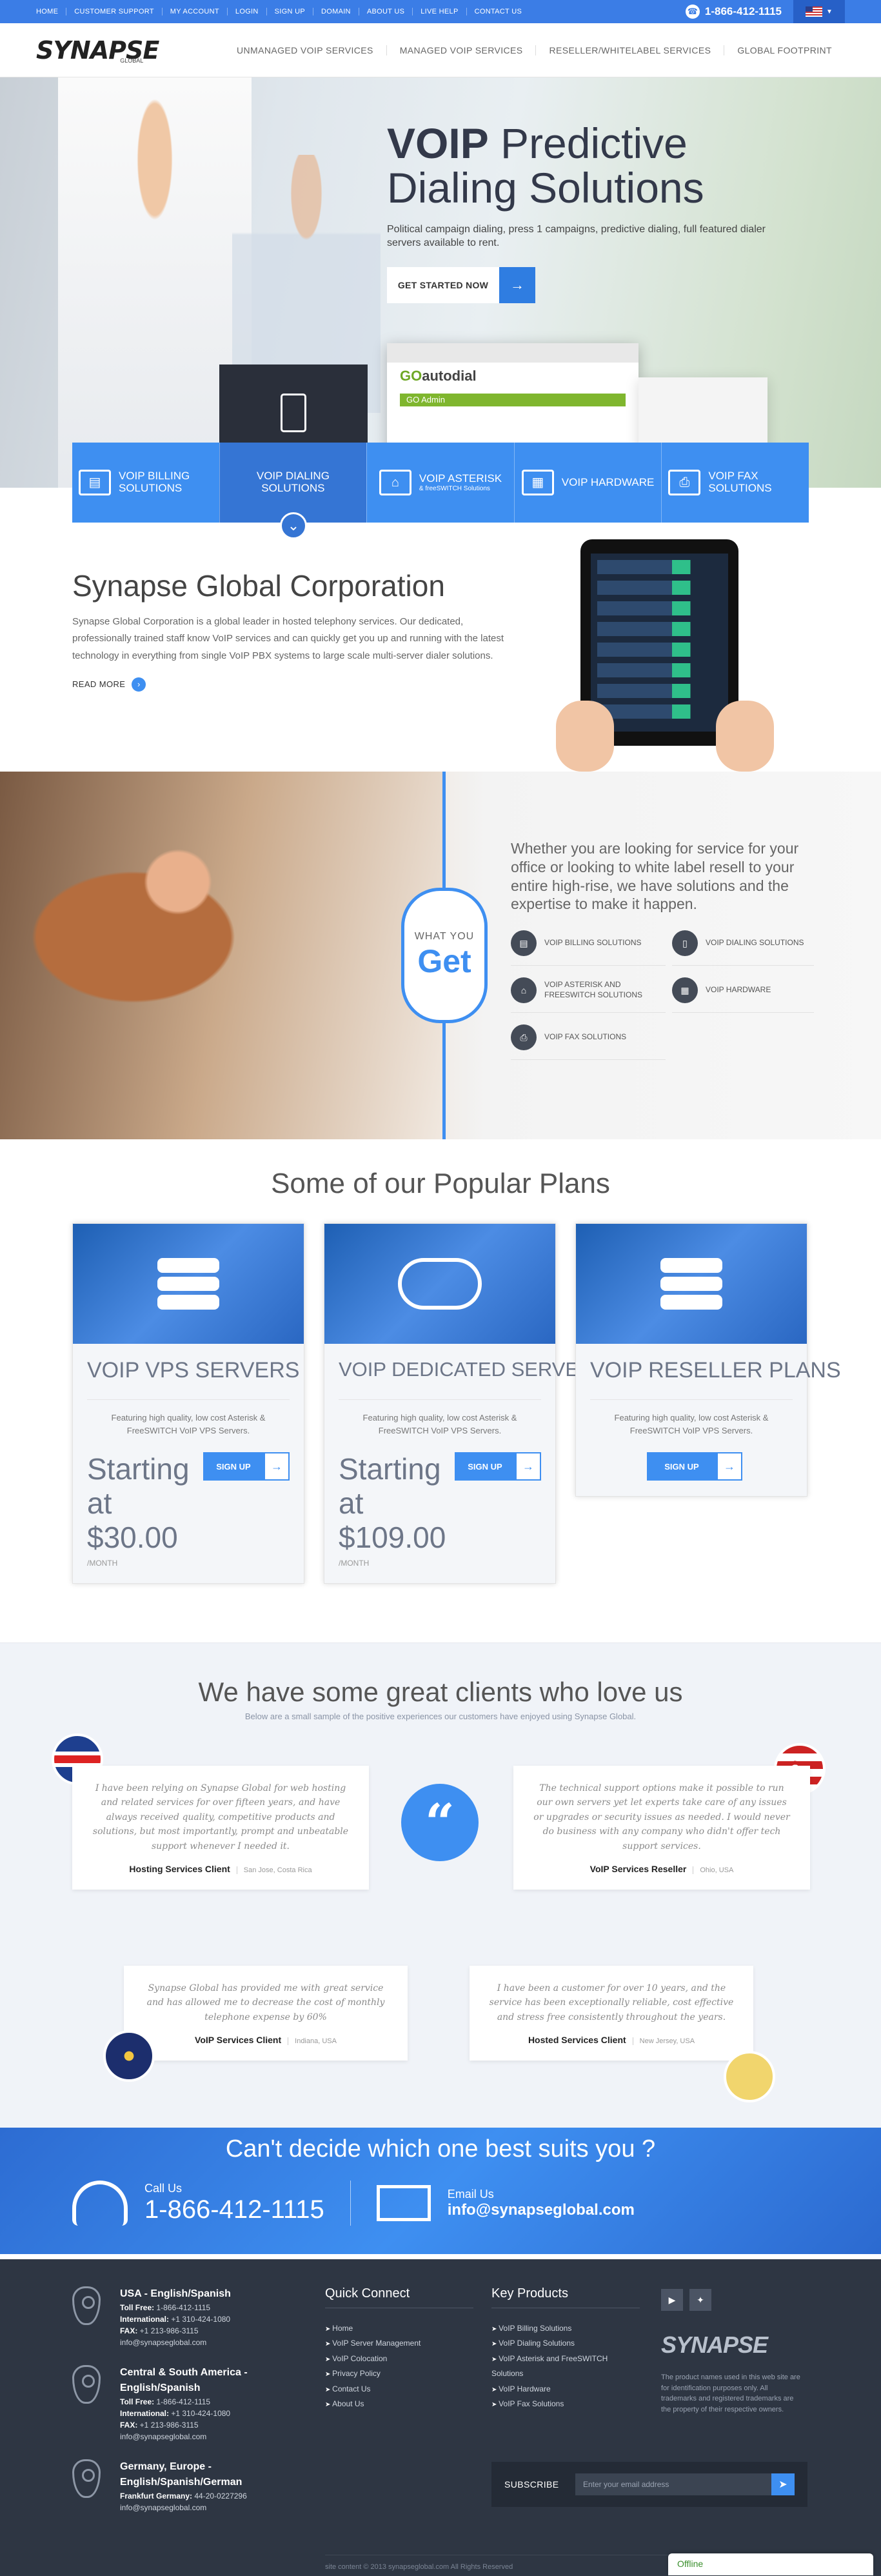  What do you see at coordinates (113, 50) in the screenshot?
I see `site-logo: SYNAPSE GLOBAL` at bounding box center [113, 50].